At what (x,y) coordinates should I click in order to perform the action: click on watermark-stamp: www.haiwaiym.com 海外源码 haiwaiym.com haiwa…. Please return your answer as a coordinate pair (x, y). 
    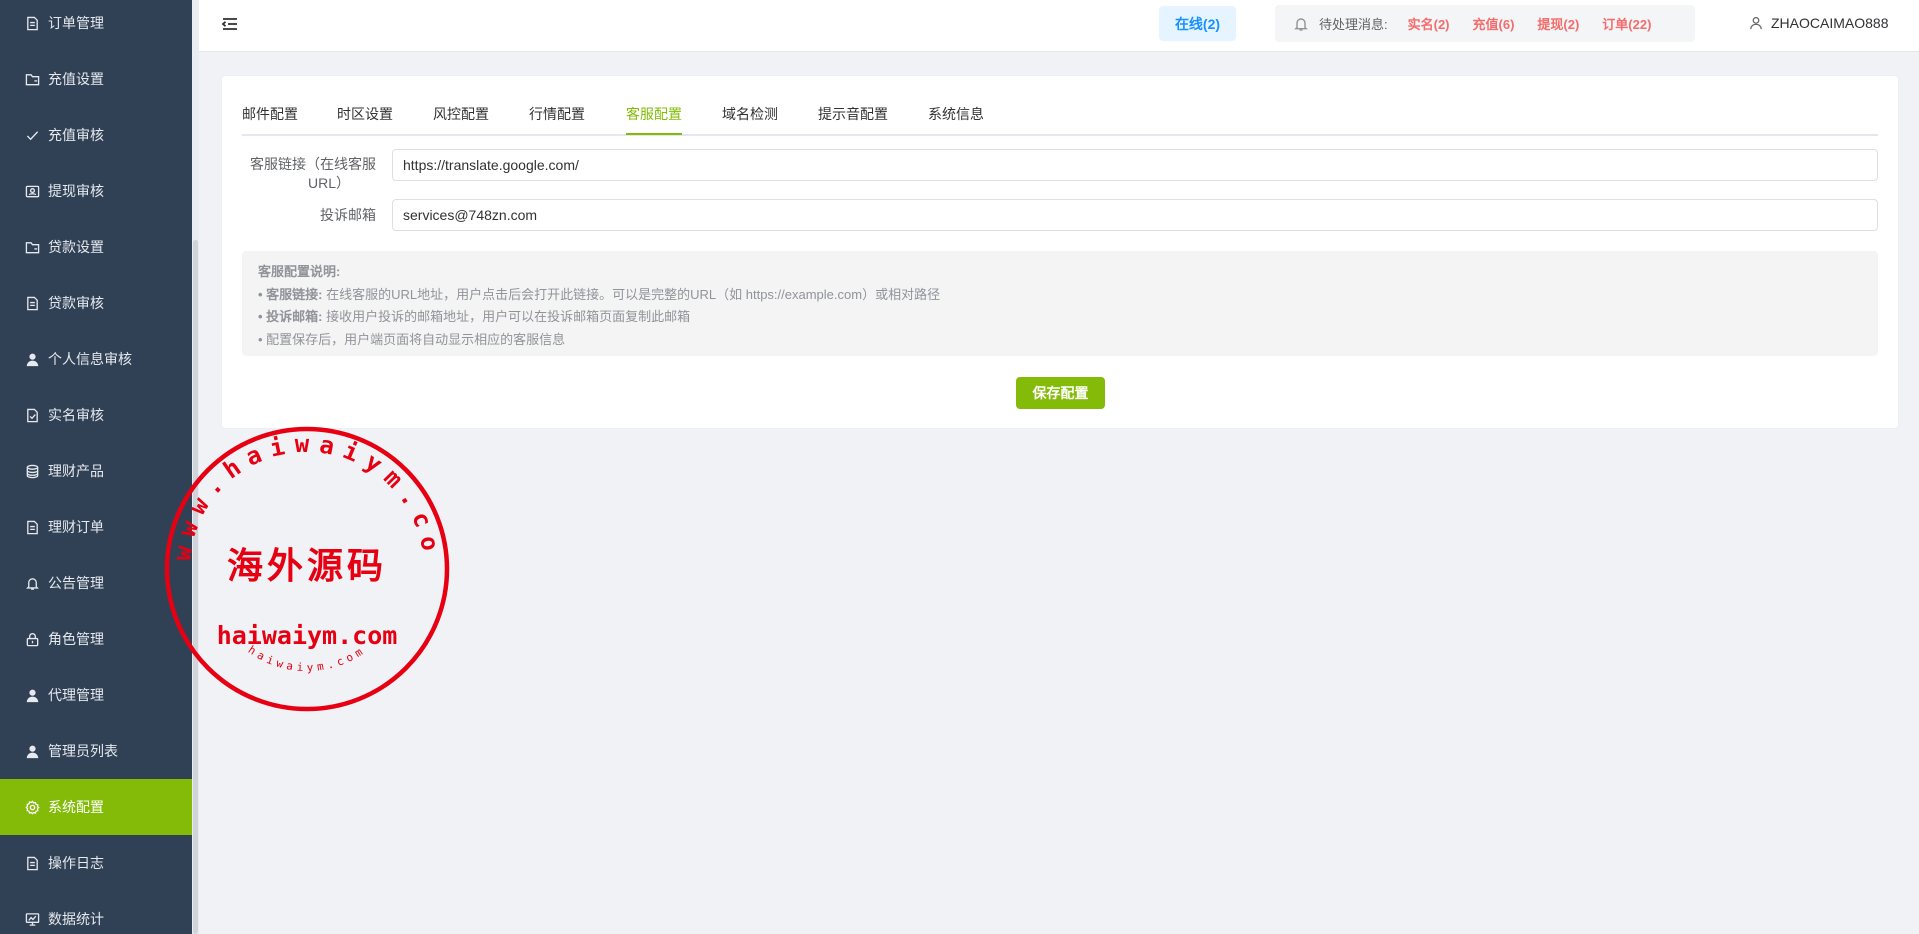
    Looking at the image, I should click on (301, 558).